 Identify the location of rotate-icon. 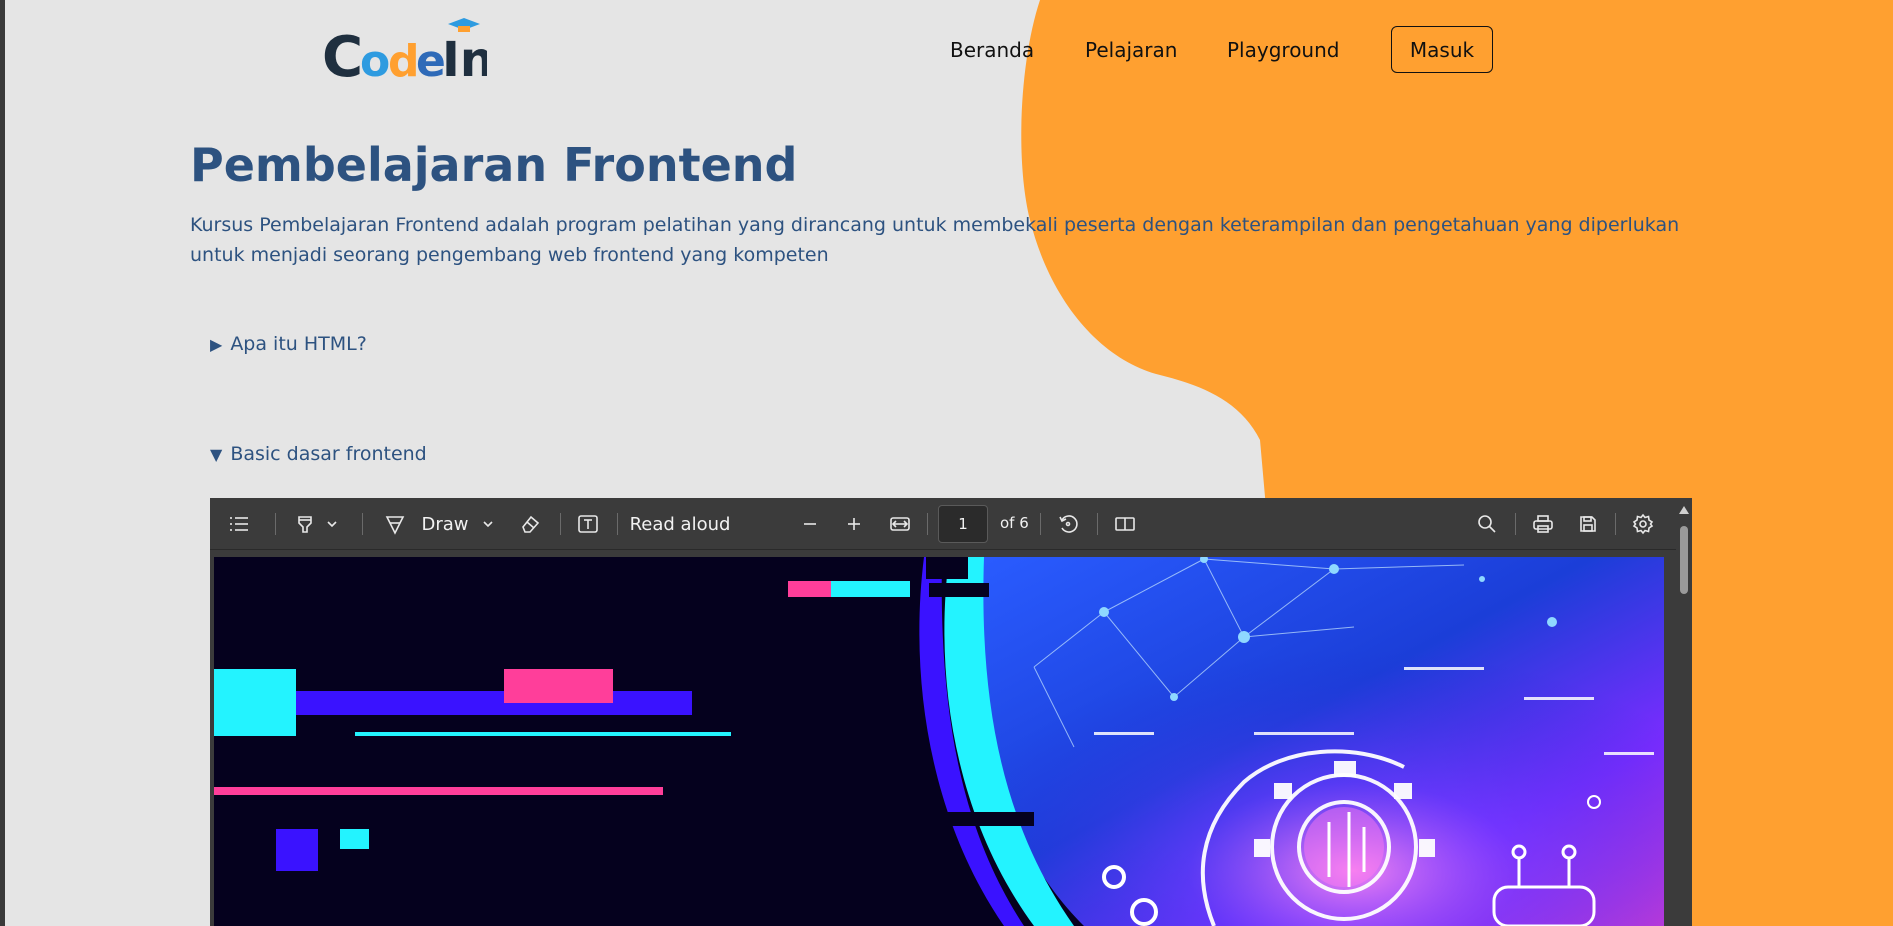
(1068, 524).